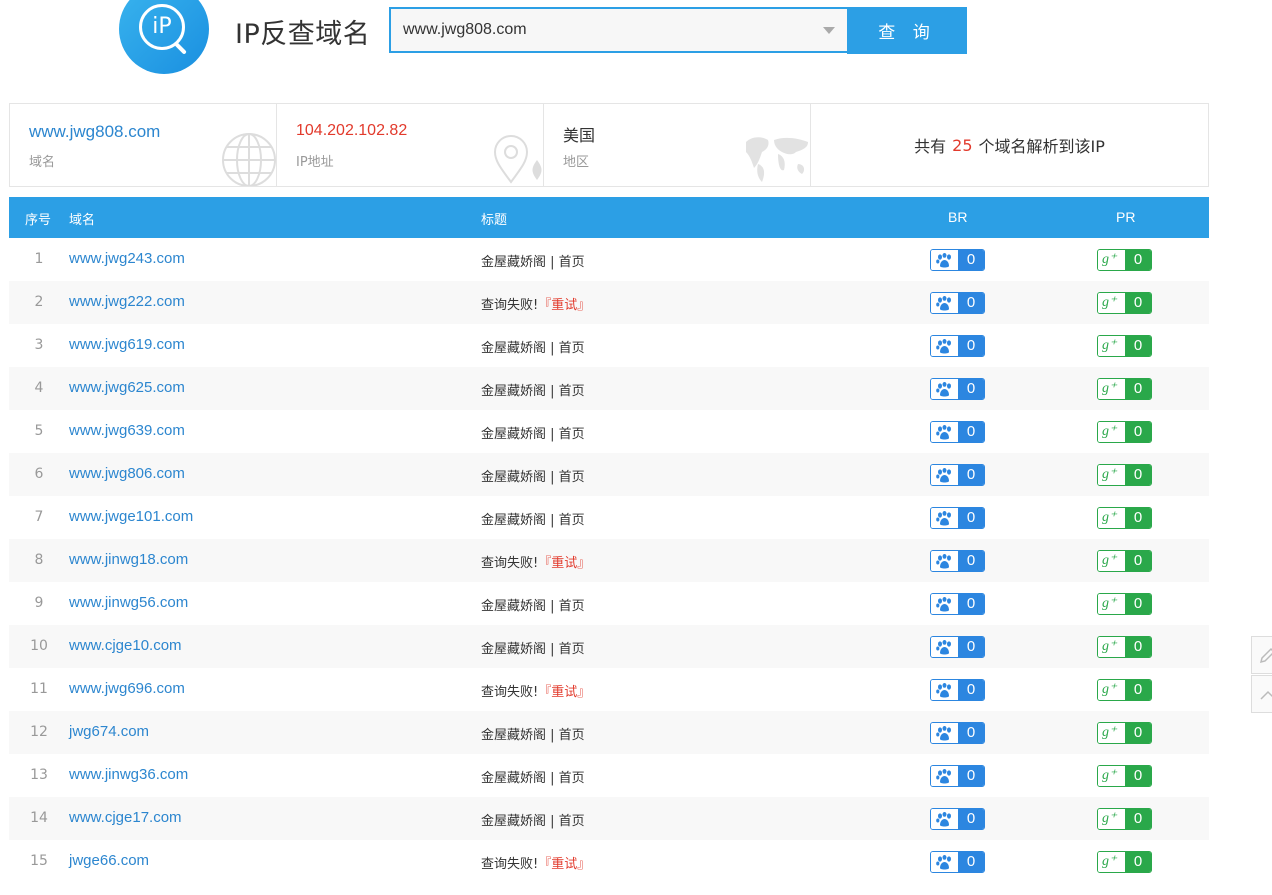 Image resolution: width=1272 pixels, height=895 pixels. What do you see at coordinates (131, 516) in the screenshot?
I see `row-domain-link: www.jwge101.com` at bounding box center [131, 516].